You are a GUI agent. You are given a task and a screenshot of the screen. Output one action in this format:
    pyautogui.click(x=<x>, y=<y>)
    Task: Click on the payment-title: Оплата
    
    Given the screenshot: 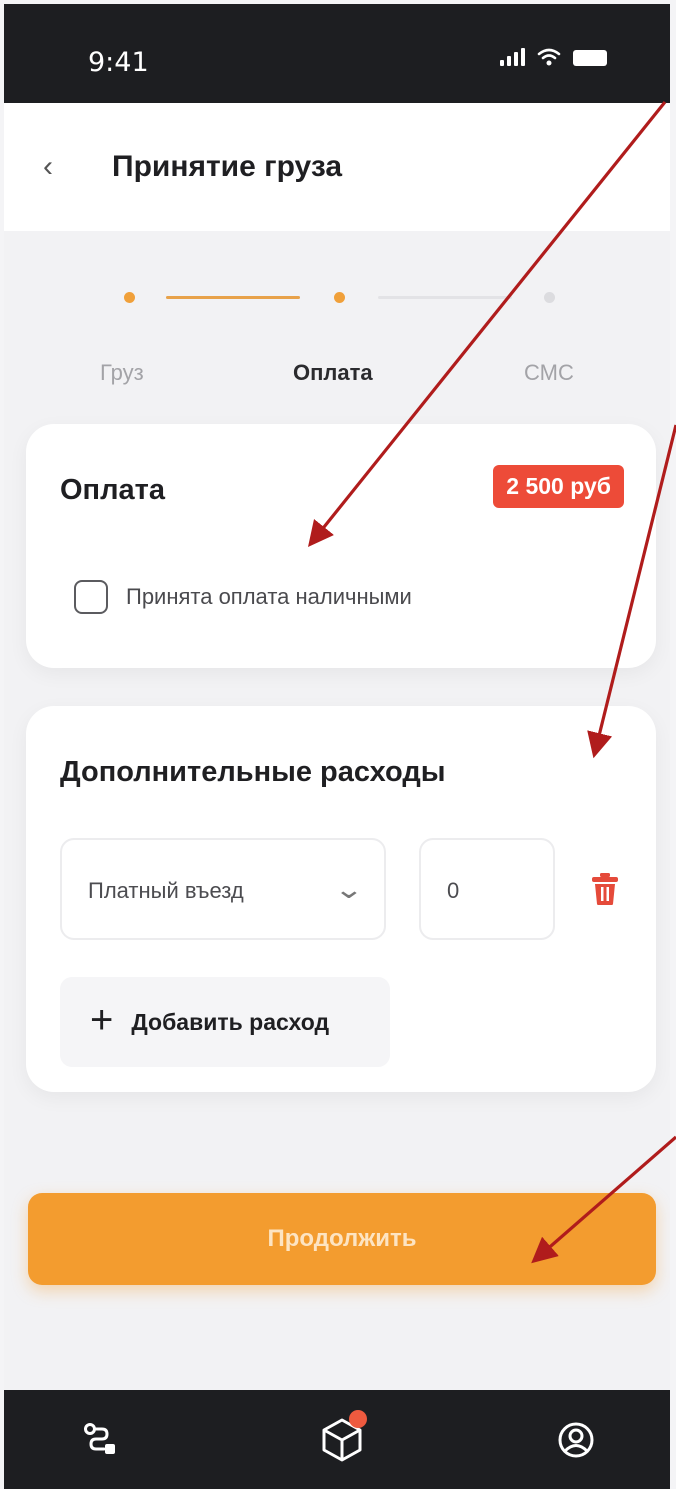 What is the action you would take?
    pyautogui.click(x=112, y=490)
    